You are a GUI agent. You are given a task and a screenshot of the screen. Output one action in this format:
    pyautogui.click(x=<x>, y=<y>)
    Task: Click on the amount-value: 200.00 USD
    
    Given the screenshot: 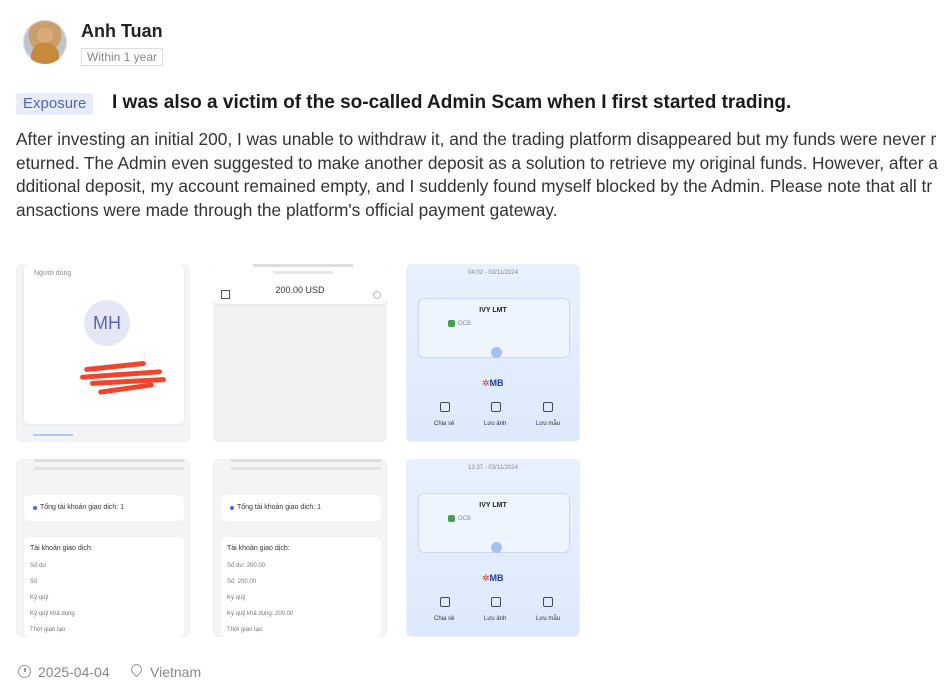 What is the action you would take?
    pyautogui.click(x=300, y=290)
    